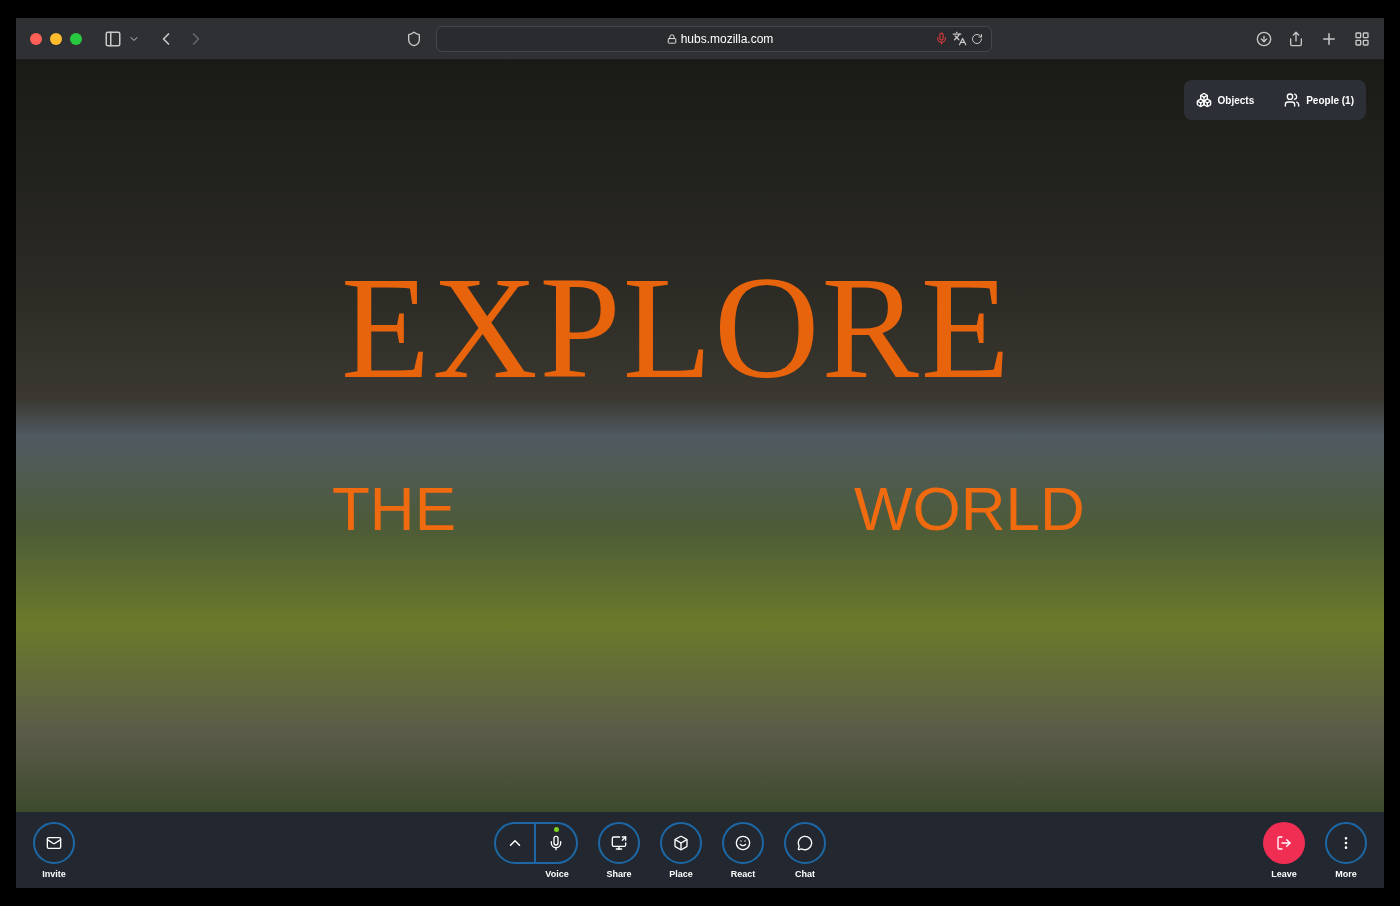  I want to click on button-label: Place, so click(681, 874).